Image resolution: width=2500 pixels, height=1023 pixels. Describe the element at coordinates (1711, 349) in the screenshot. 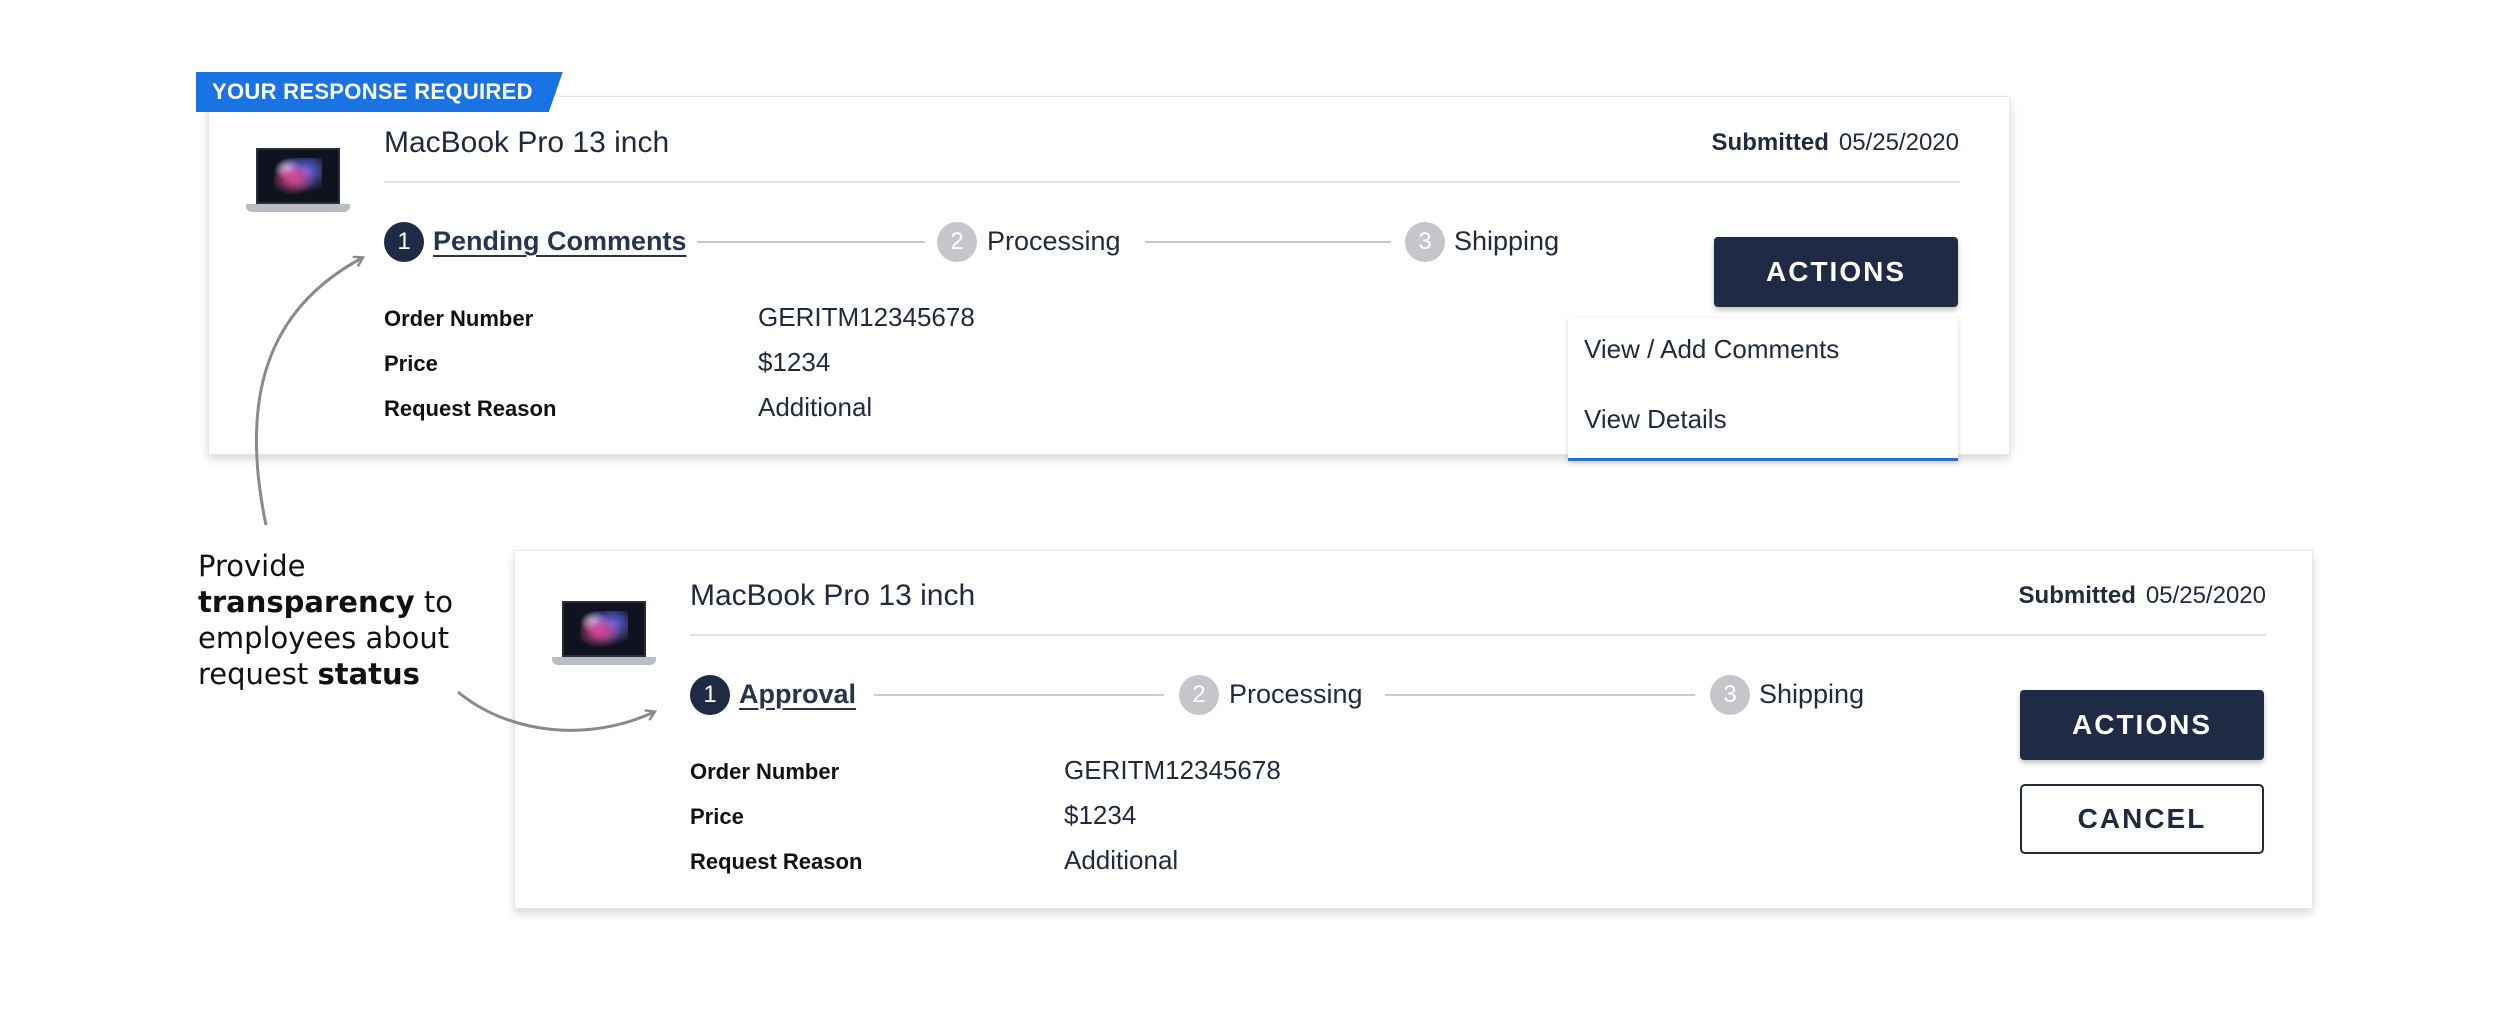

I see `menu-item-view-add-comments: View / Add Comments` at that location.